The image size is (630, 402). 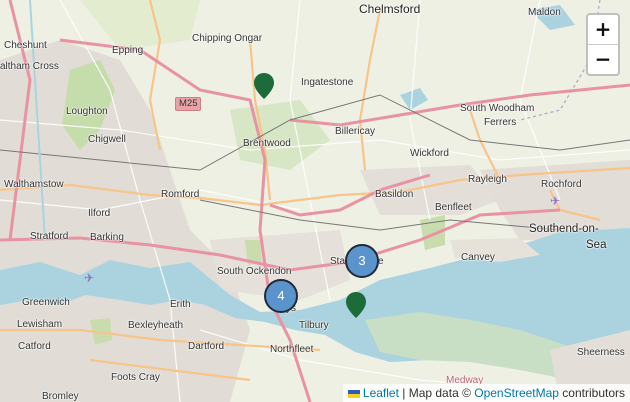 I want to click on place-label-basildon: Basildon, so click(x=394, y=194).